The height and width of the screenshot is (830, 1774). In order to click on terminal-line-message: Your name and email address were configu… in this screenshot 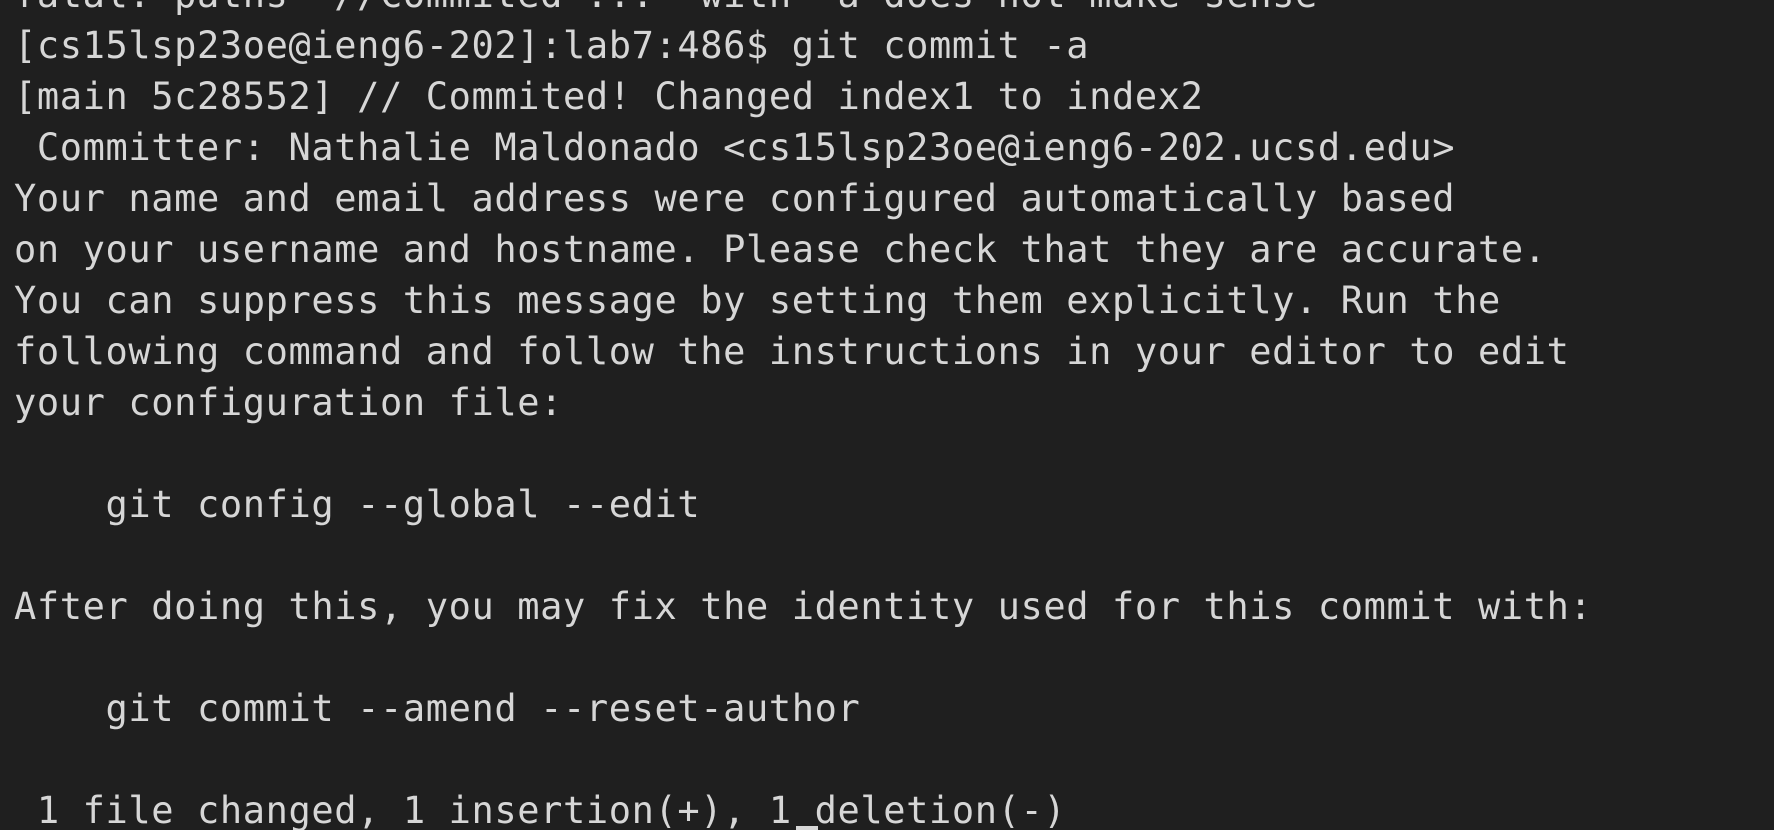, I will do `click(735, 198)`.